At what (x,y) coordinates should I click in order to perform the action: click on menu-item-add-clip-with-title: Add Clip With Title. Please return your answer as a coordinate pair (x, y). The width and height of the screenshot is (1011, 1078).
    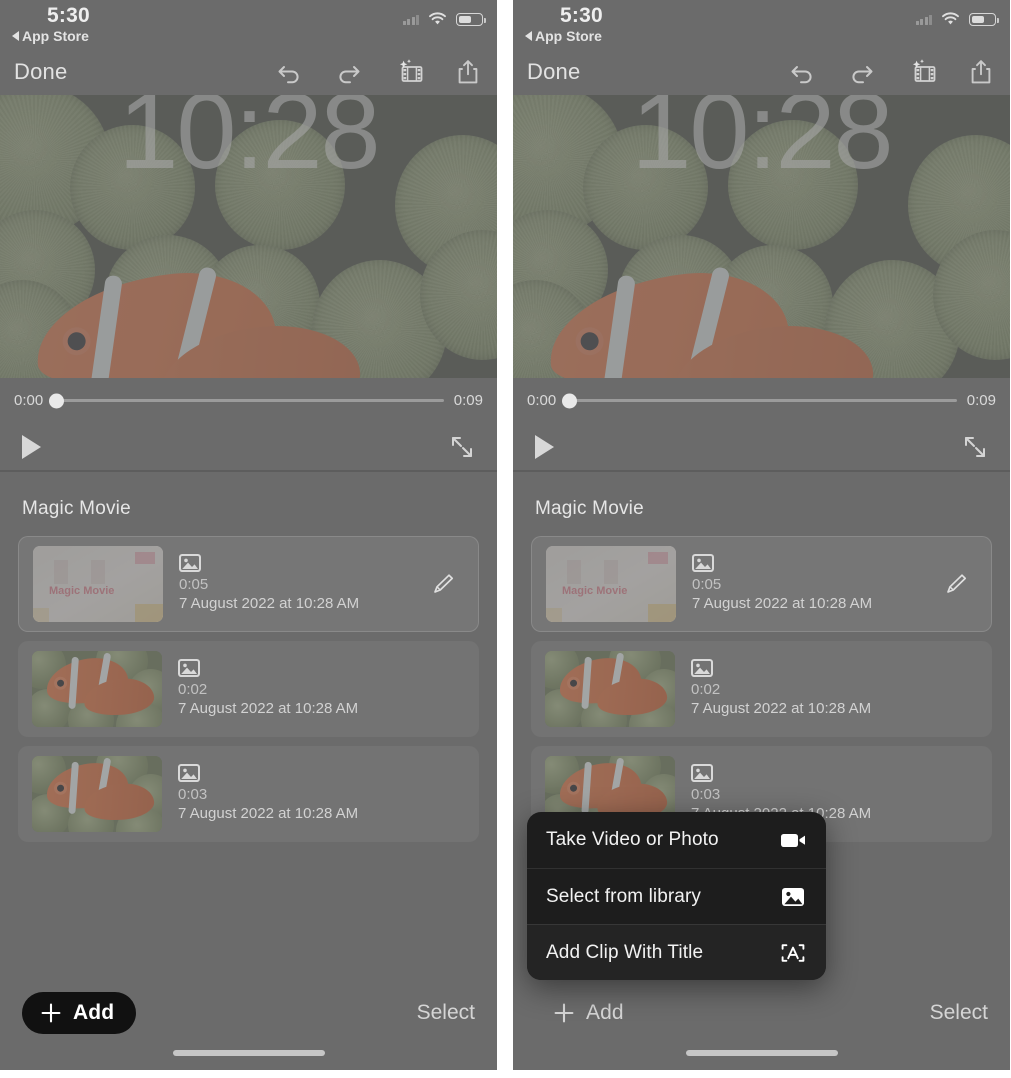
    Looking at the image, I should click on (676, 952).